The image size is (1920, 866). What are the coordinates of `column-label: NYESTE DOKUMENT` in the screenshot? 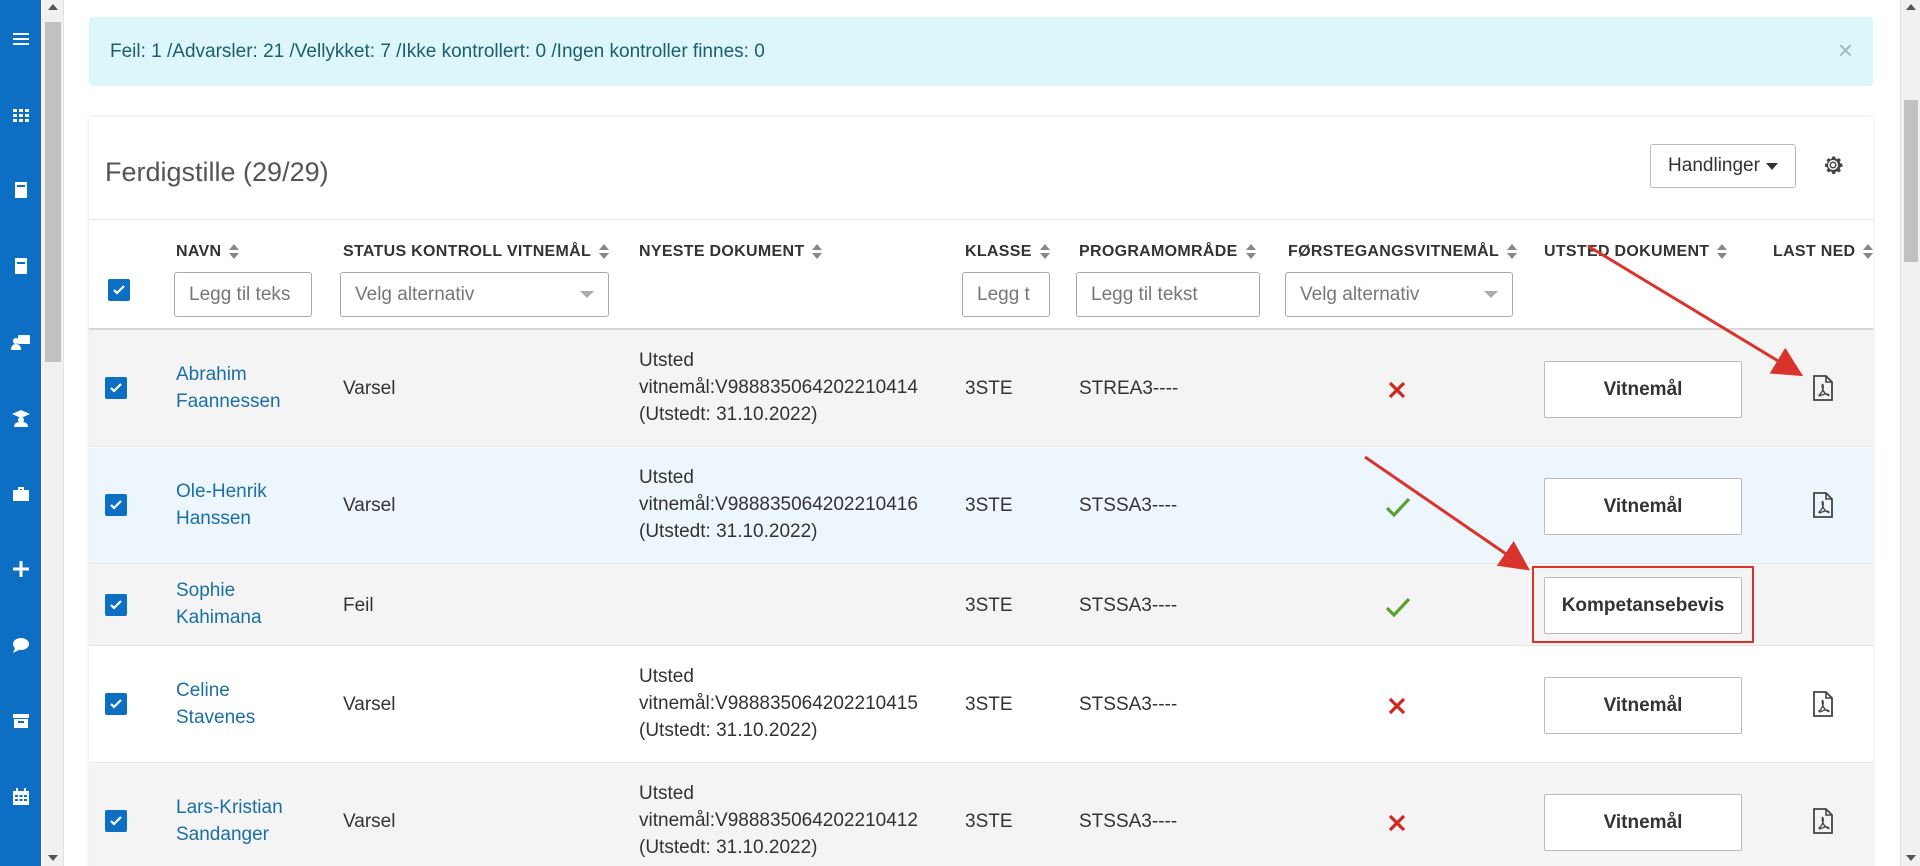 It's located at (722, 251).